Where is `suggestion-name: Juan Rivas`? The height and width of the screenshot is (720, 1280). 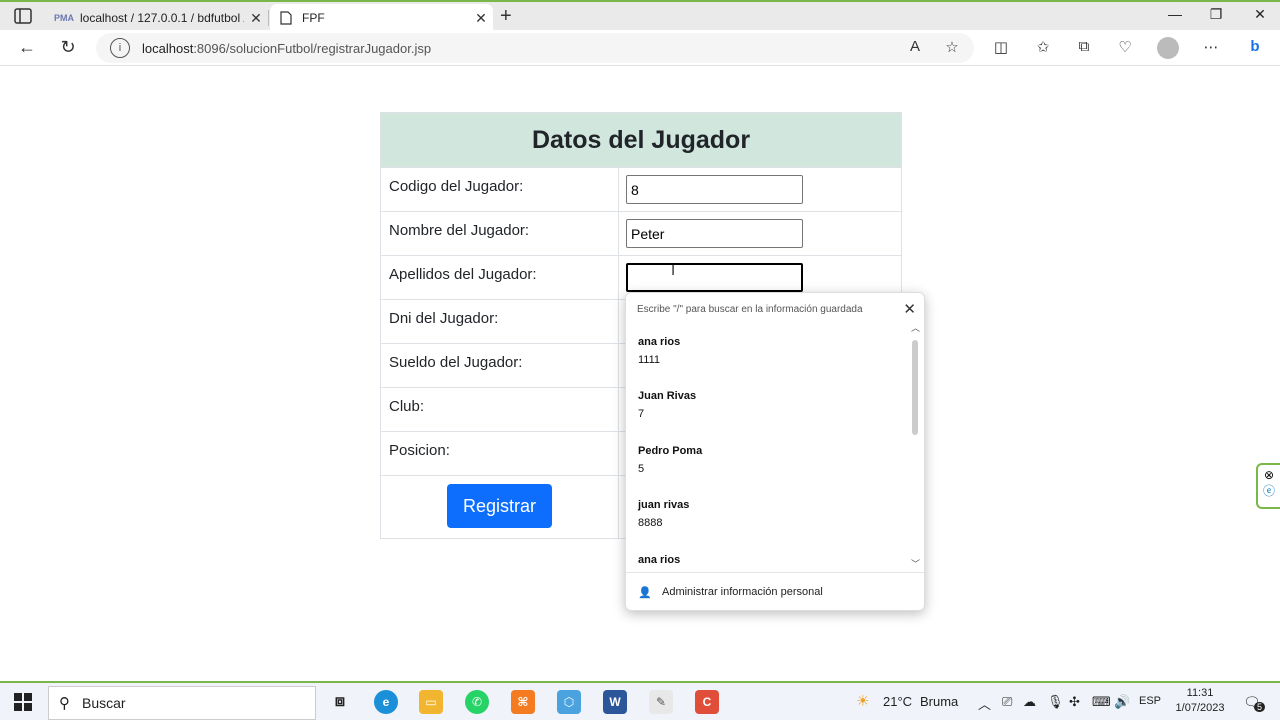 suggestion-name: Juan Rivas is located at coordinates (667, 396).